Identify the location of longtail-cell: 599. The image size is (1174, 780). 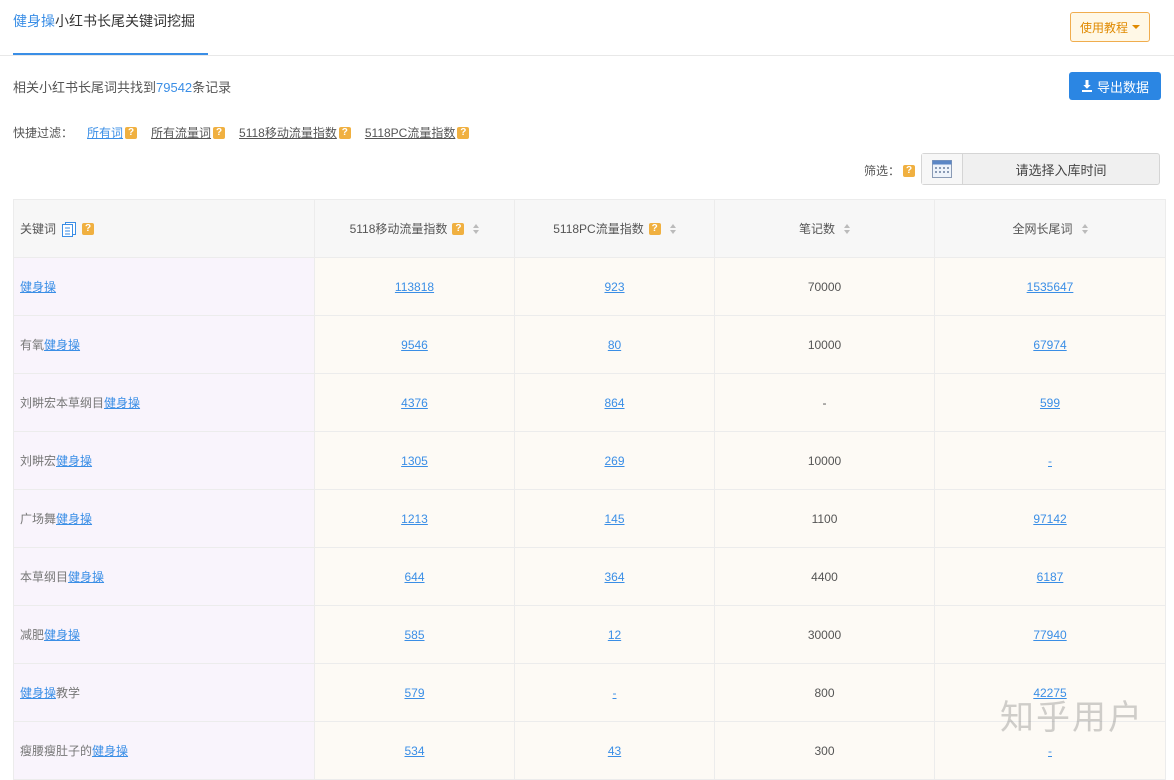
(1050, 402).